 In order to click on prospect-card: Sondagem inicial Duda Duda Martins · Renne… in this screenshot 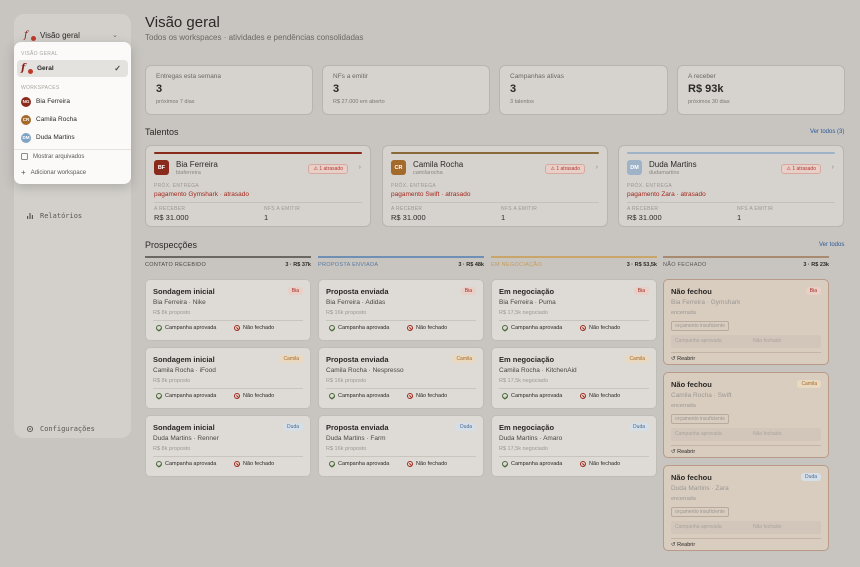, I will do `click(228, 446)`.